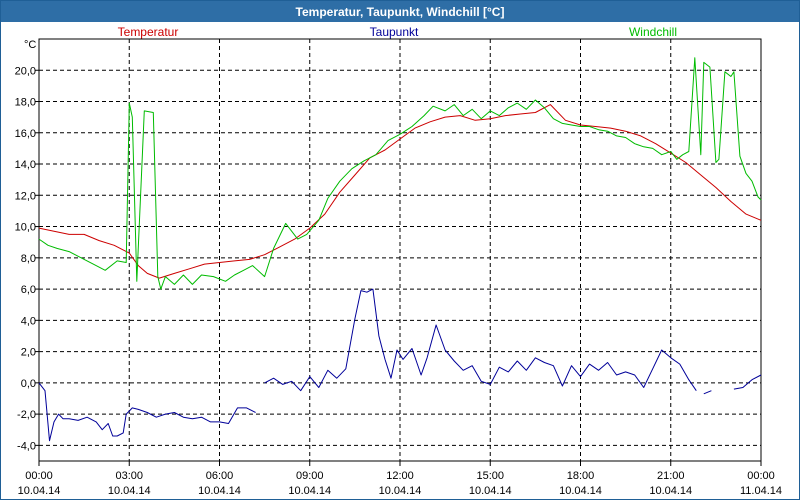  I want to click on x-tick-date: 11.04.14, so click(761, 491).